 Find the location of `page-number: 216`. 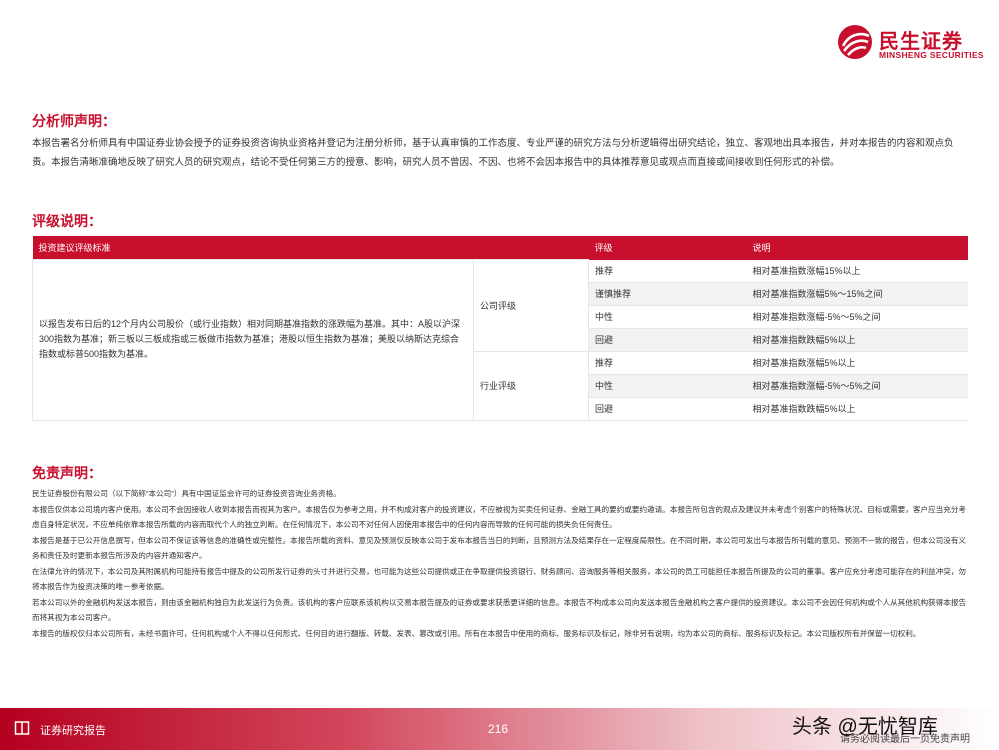

page-number: 216 is located at coordinates (498, 729).